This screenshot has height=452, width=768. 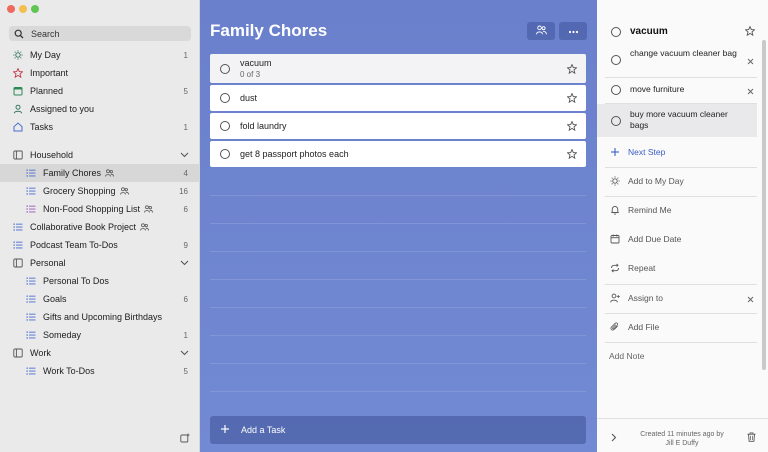 What do you see at coordinates (35, 9) in the screenshot?
I see `zoom-window-button` at bounding box center [35, 9].